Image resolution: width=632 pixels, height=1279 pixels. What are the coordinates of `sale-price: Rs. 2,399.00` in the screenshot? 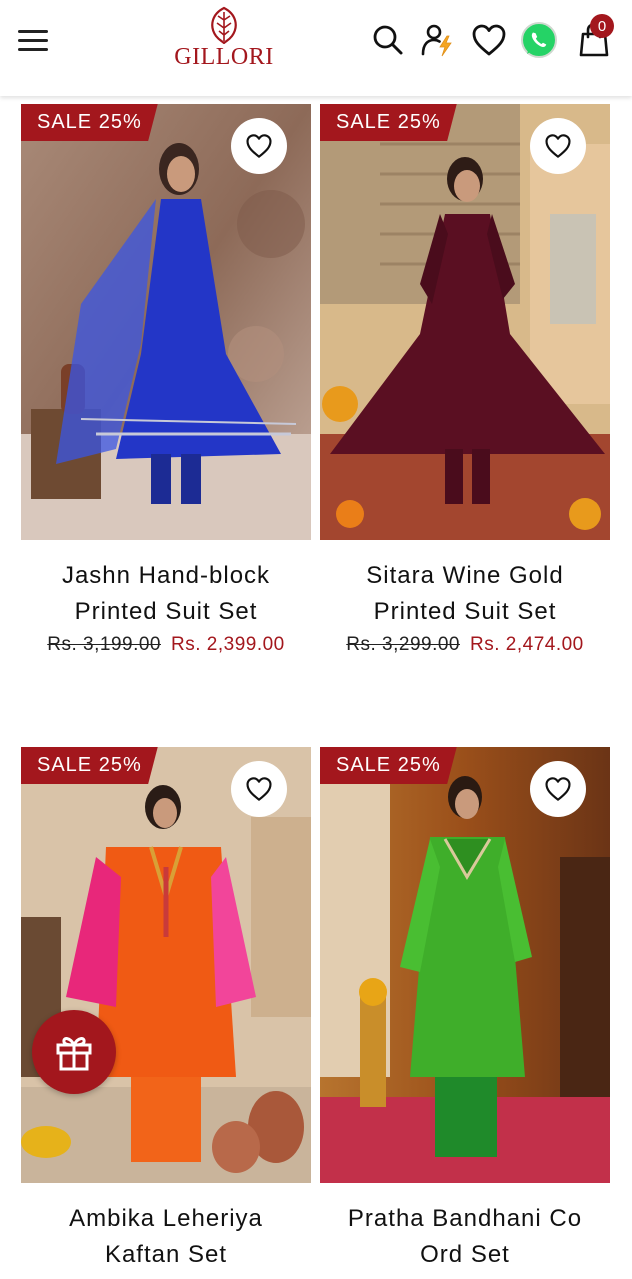 It's located at (228, 644).